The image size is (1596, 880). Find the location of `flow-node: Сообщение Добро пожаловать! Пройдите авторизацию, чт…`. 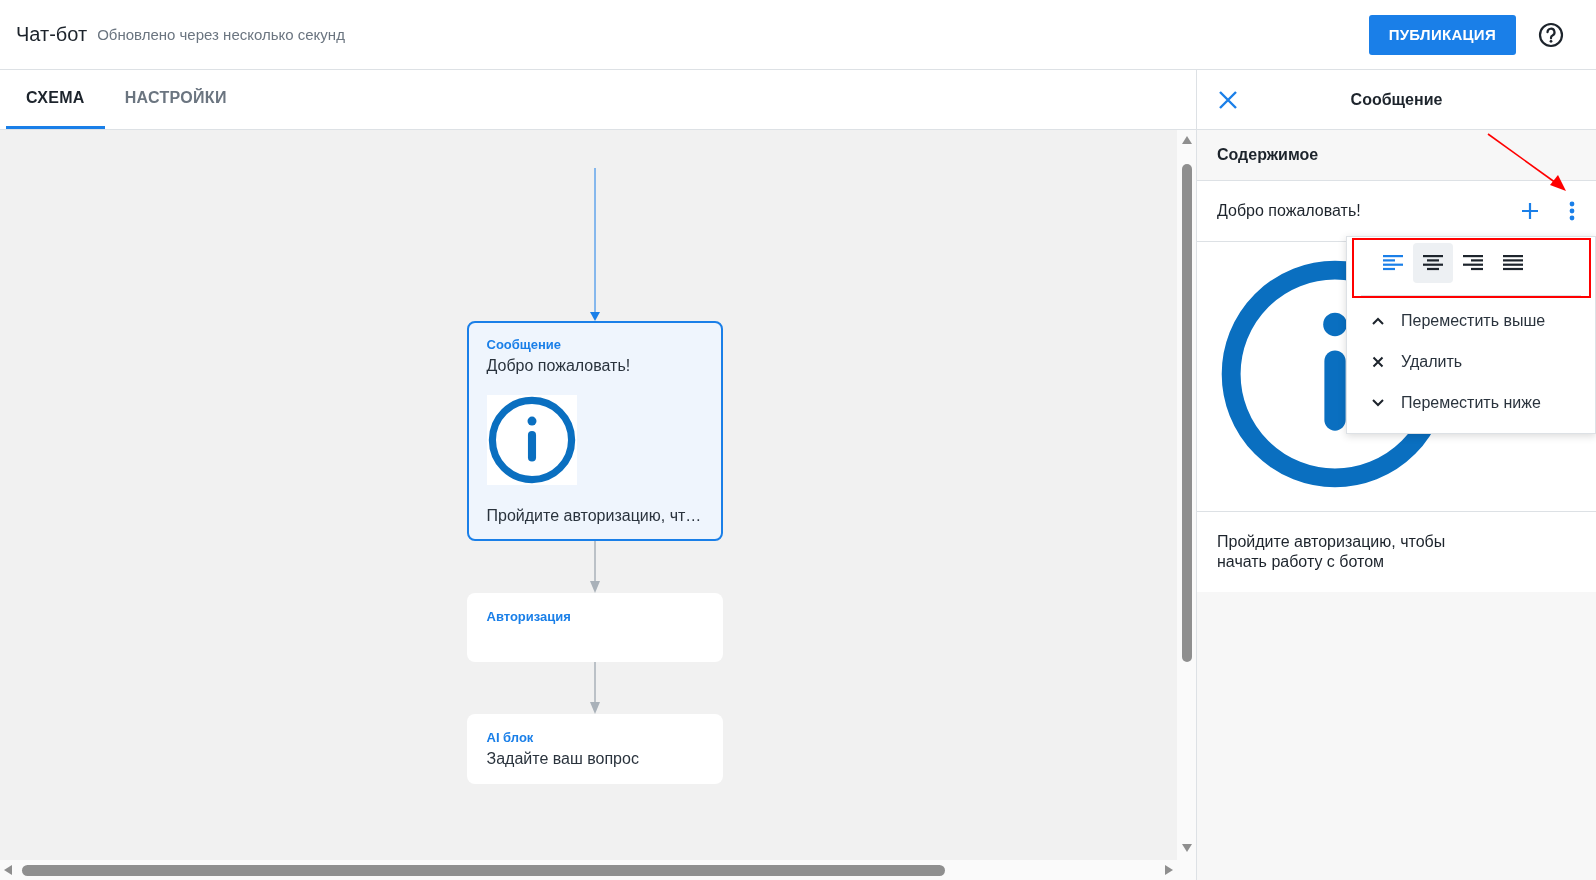

flow-node: Сообщение Добро пожаловать! Пройдите авторизацию, чт… is located at coordinates (594, 431).